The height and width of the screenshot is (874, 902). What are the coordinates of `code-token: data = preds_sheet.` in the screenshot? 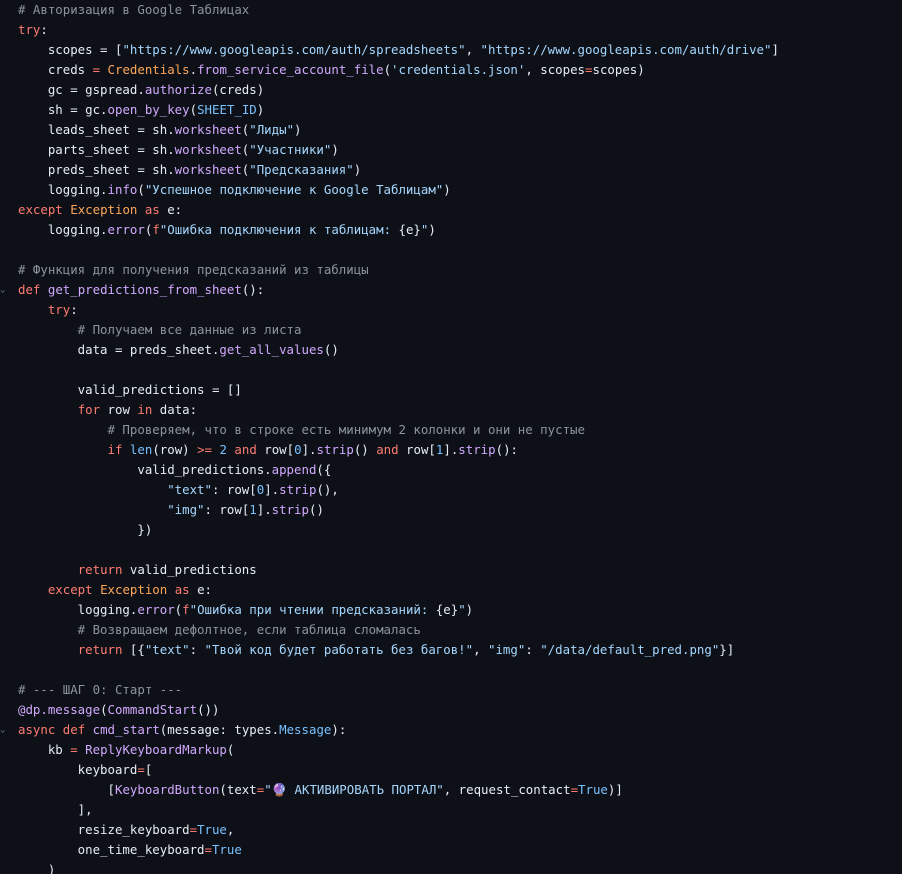 It's located at (119, 349).